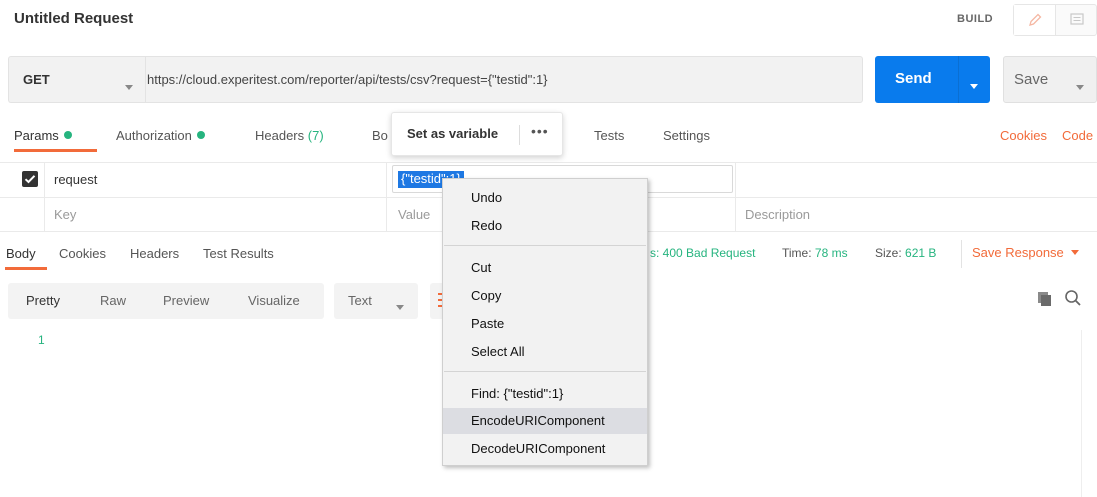 The width and height of the screenshot is (1097, 497). Describe the element at coordinates (1080, 85) in the screenshot. I see `save-options-chevron-icon` at that location.